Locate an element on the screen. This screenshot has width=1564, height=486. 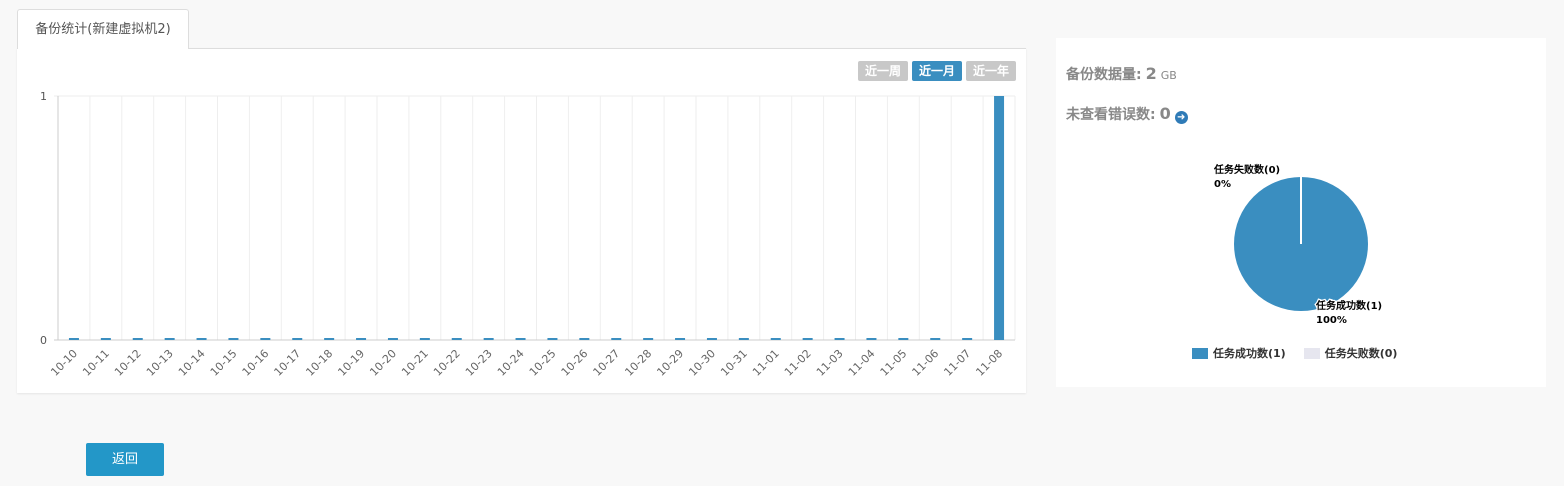
pie-label-success-name: 任务成功数(1) is located at coordinates (1348, 305).